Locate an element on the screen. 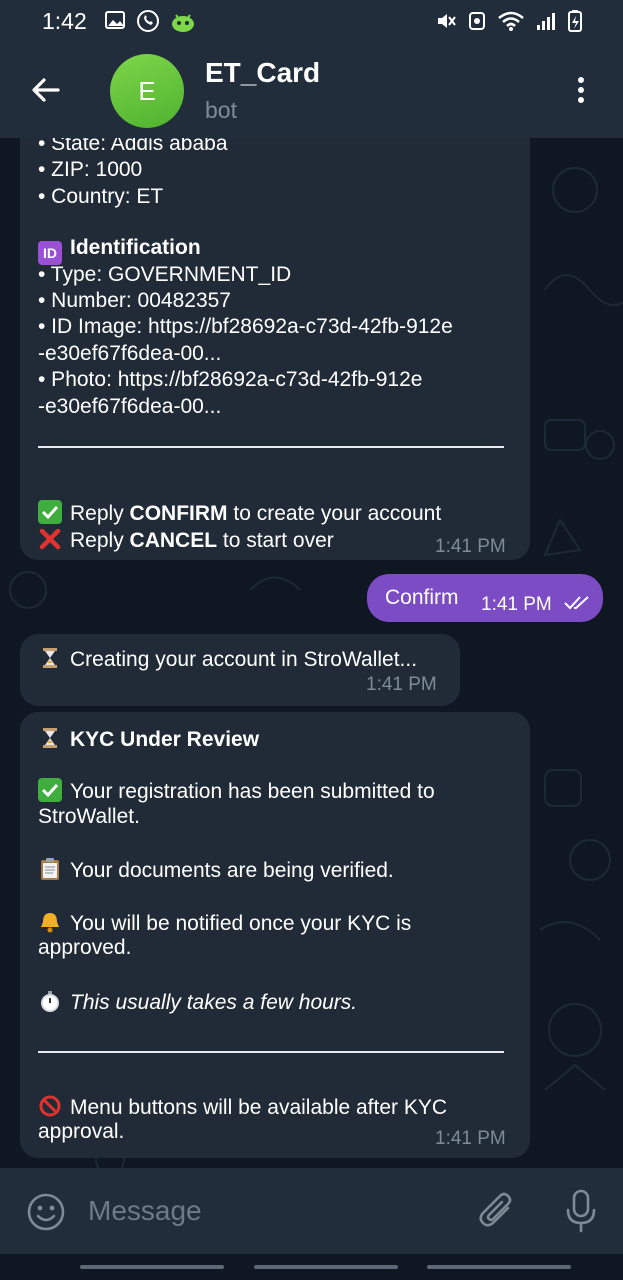  avatar-letter: E is located at coordinates (147, 90).